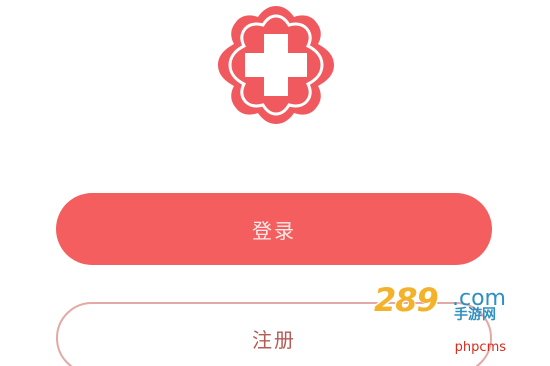  I want to click on watermark-subtitle: 手游网, so click(475, 315).